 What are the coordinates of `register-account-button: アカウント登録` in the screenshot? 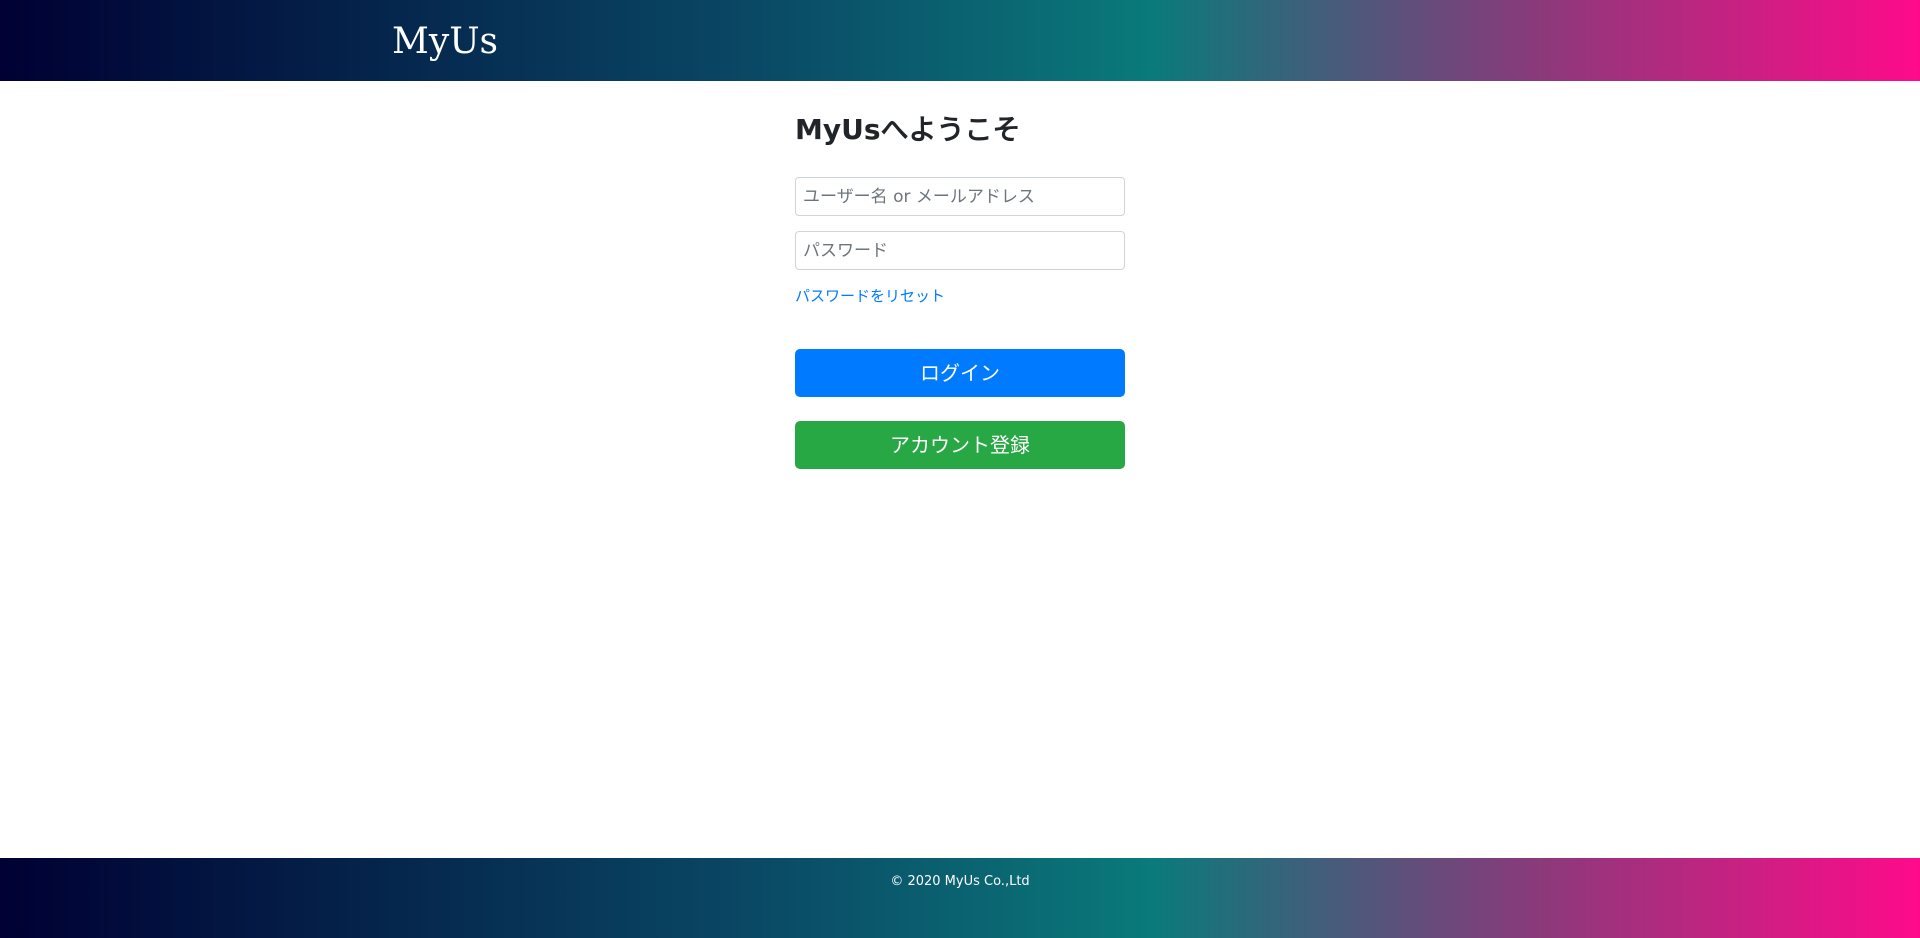 It's located at (960, 445).